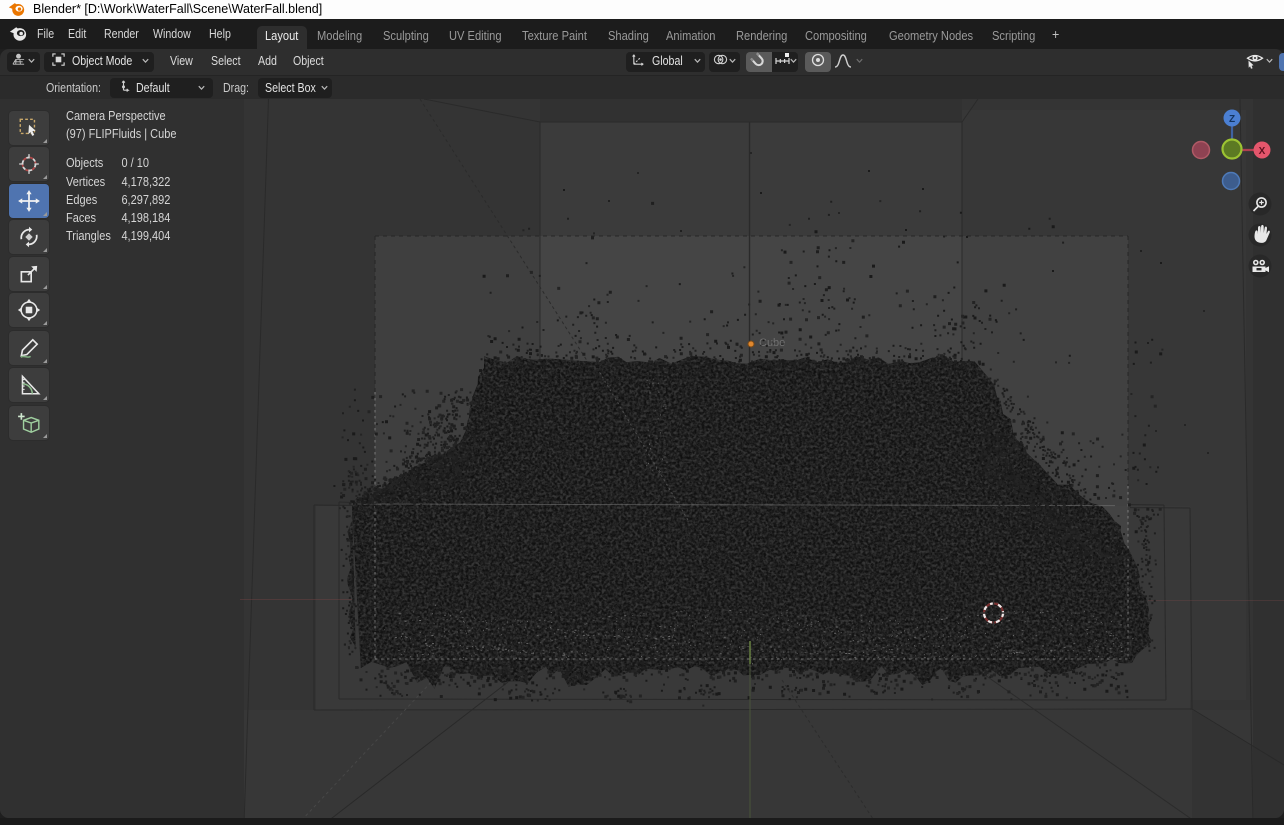 Image resolution: width=1284 pixels, height=825 pixels. Describe the element at coordinates (1232, 119) in the screenshot. I see `svg-text: Z` at that location.